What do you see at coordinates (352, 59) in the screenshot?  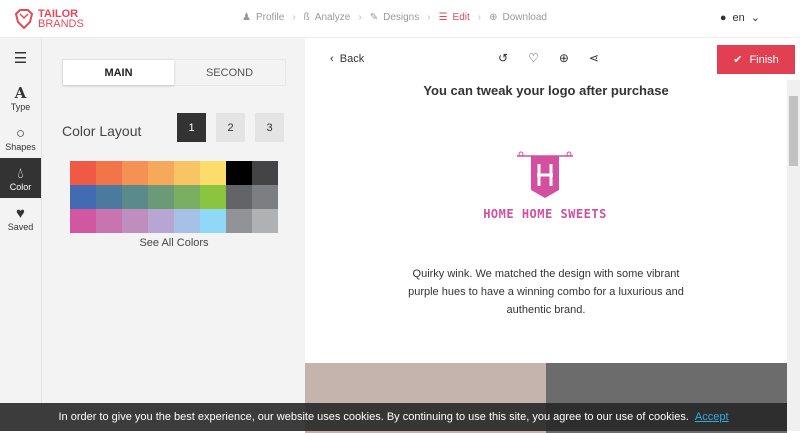 I see `back-label: Back` at bounding box center [352, 59].